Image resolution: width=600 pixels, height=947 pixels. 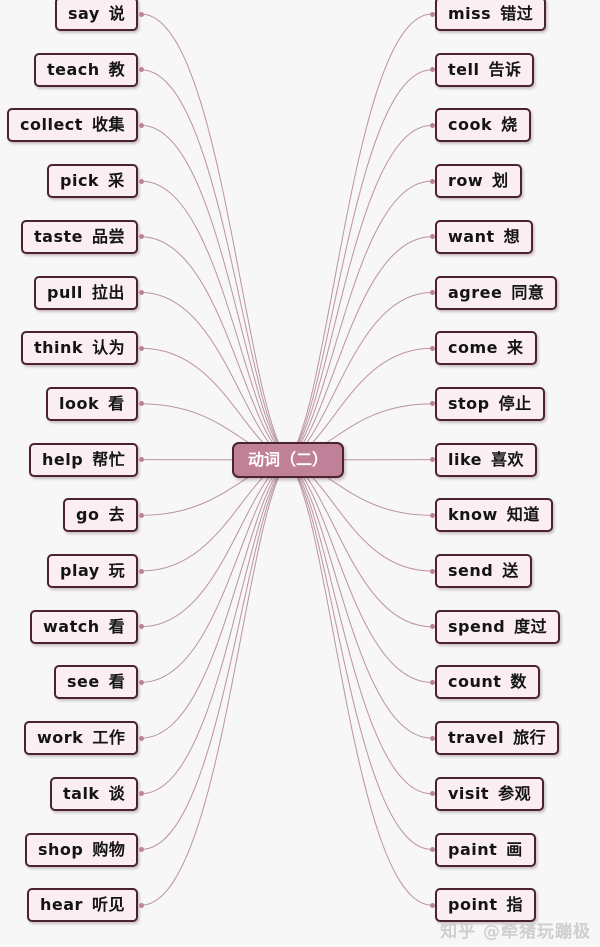 I want to click on branch-node-miss: miss 错过, so click(x=491, y=15).